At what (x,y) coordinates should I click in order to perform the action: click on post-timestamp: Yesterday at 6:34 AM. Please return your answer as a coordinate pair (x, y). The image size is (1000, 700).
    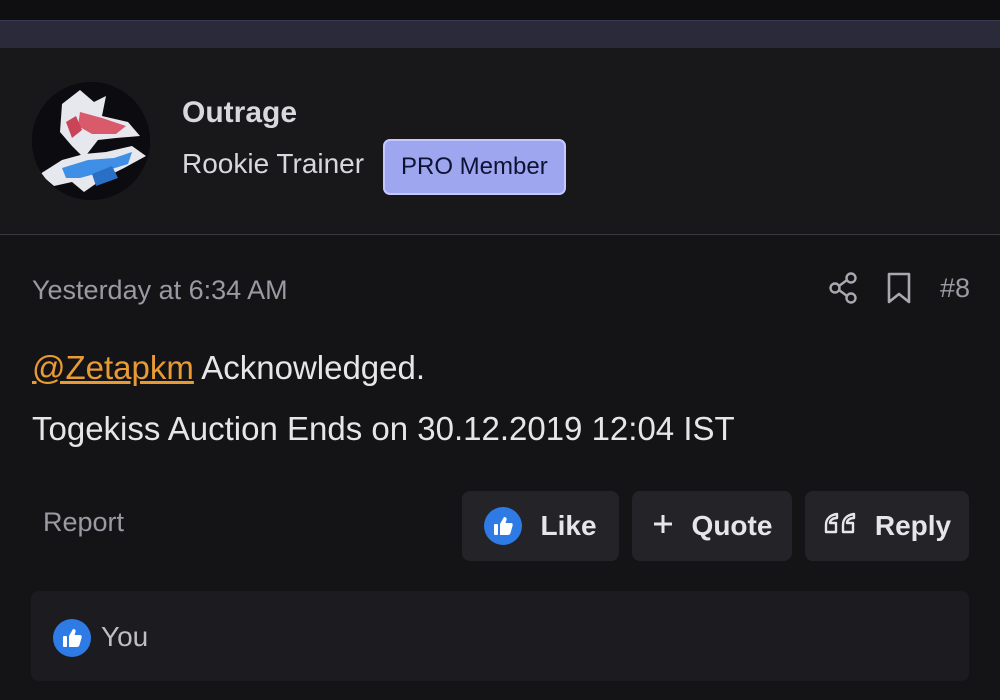
    Looking at the image, I should click on (160, 290).